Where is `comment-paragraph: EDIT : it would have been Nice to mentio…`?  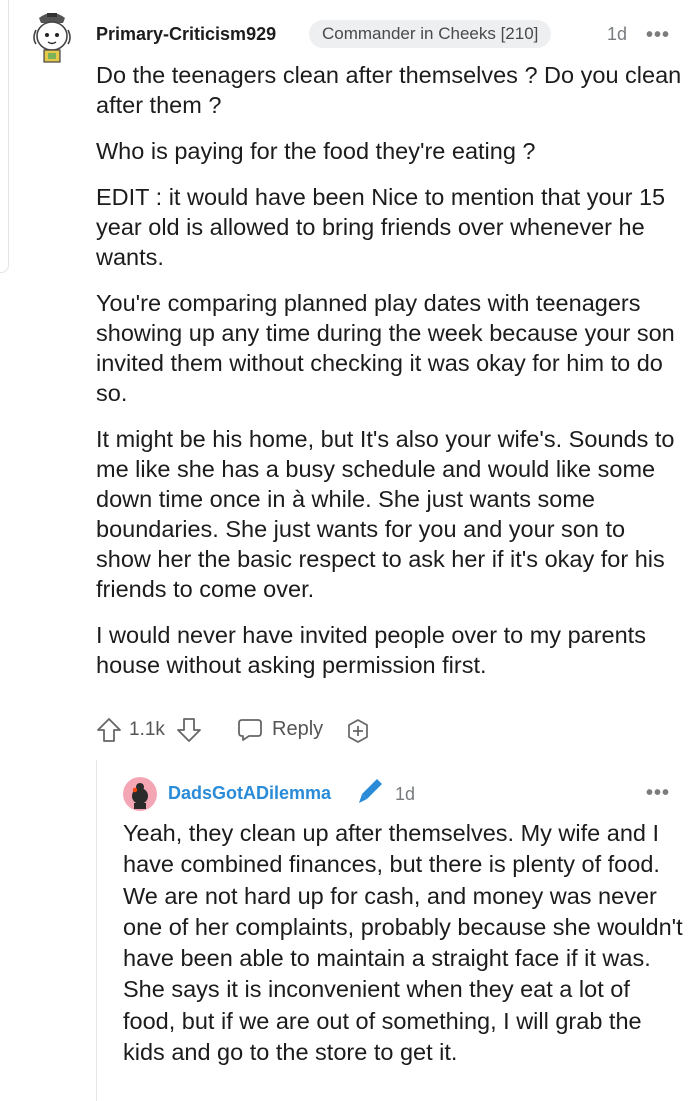
comment-paragraph: EDIT : it would have been Nice to mentio… is located at coordinates (381, 227).